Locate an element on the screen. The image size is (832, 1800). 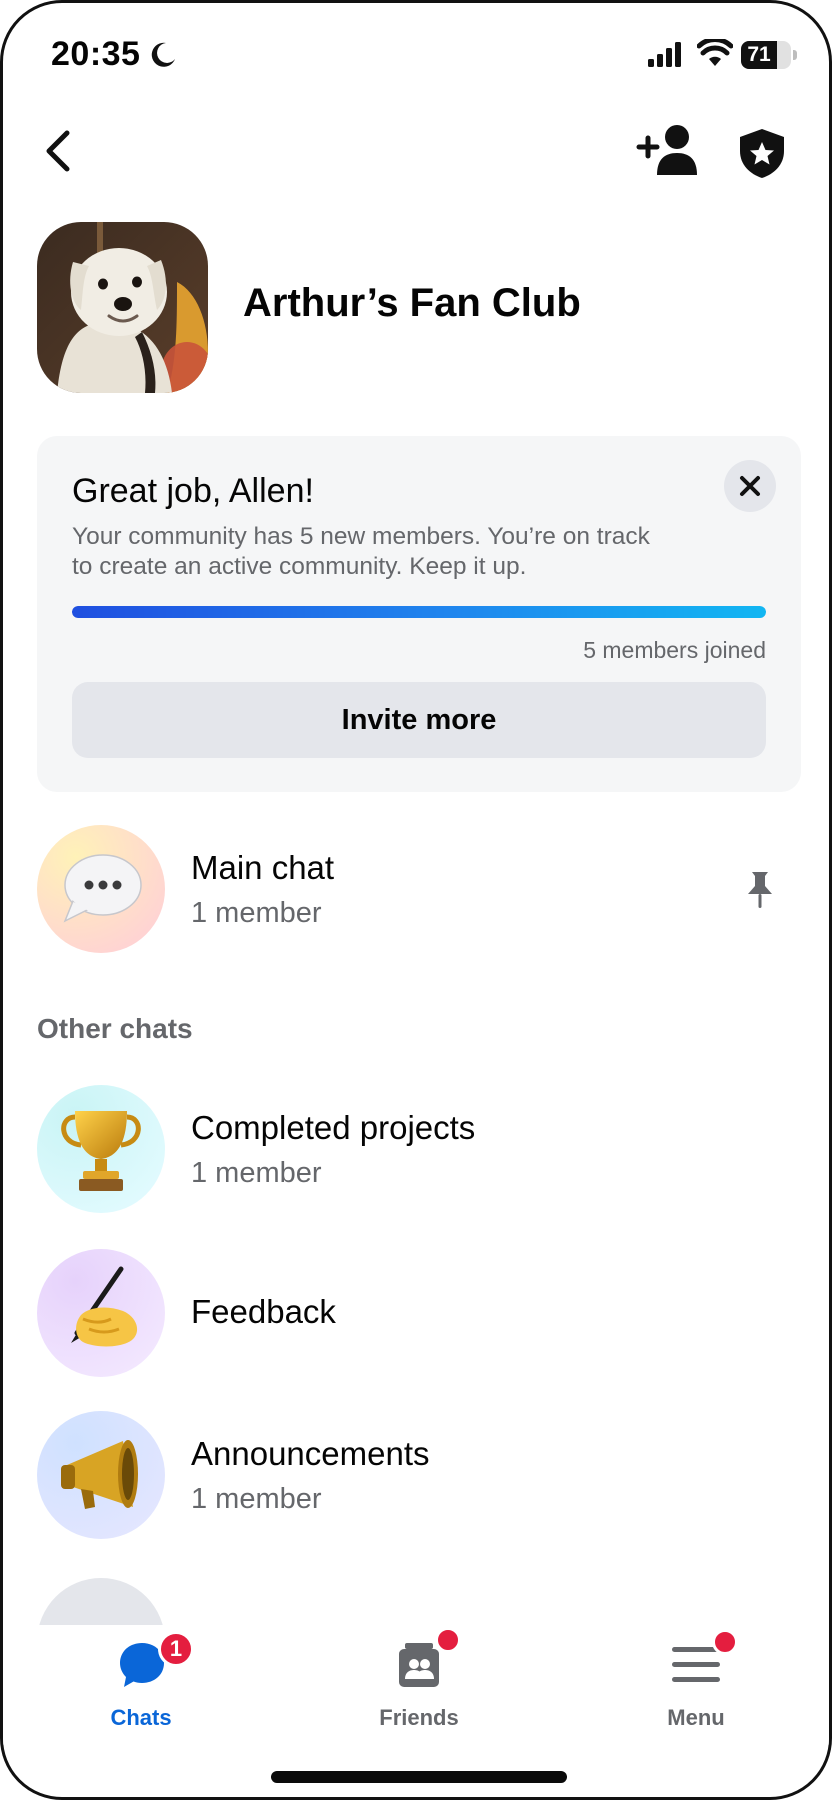
nav-label: Chats is located at coordinates (141, 1717).